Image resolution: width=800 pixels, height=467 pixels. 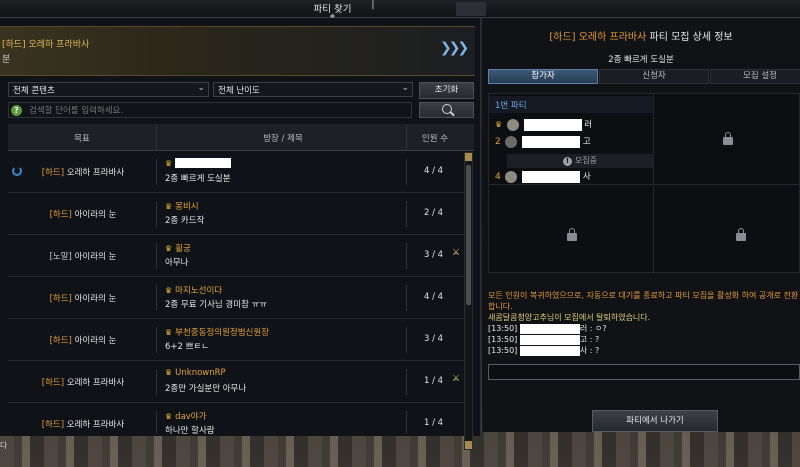 What do you see at coordinates (644, 328) in the screenshot?
I see `chat-line: [13:50] 러 : ㅇ?` at bounding box center [644, 328].